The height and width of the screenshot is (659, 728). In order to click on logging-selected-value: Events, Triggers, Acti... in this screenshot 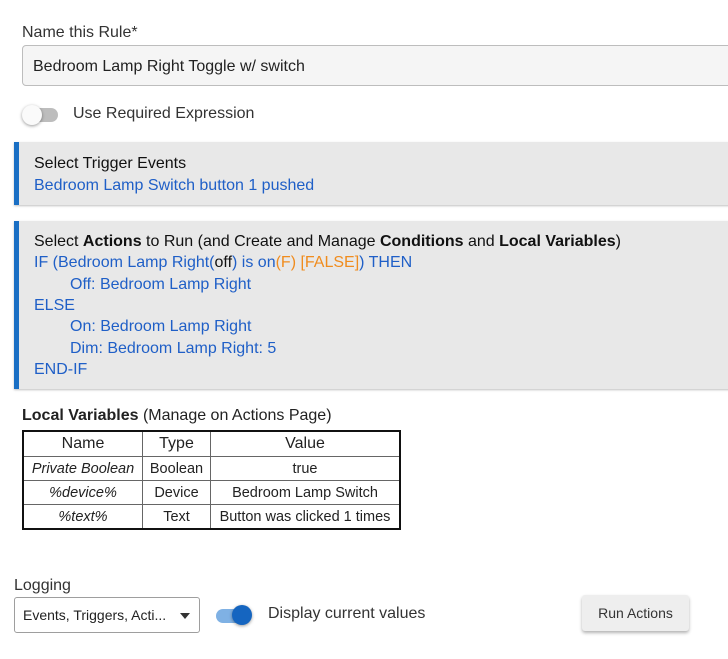, I will do `click(95, 615)`.